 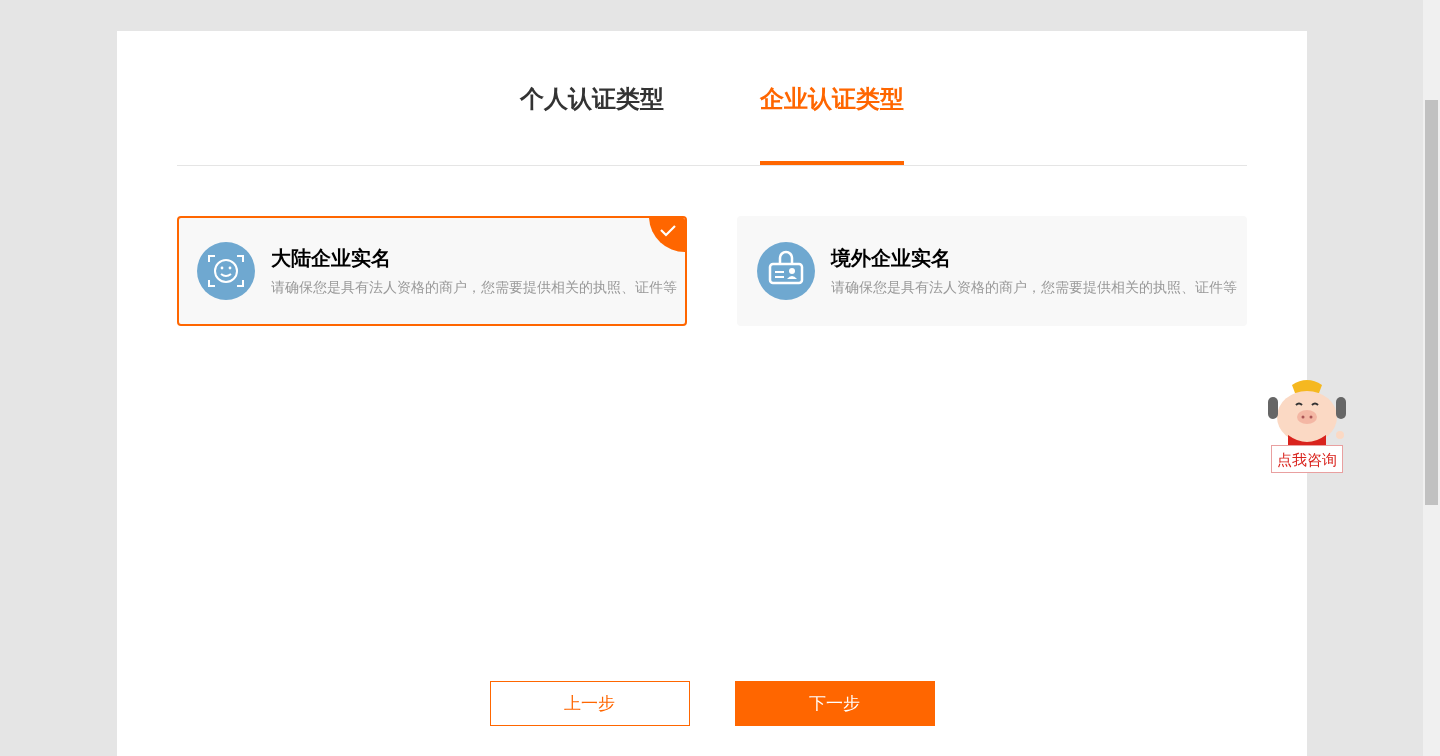 What do you see at coordinates (891, 258) in the screenshot?
I see `option-title: 境外企业实名` at bounding box center [891, 258].